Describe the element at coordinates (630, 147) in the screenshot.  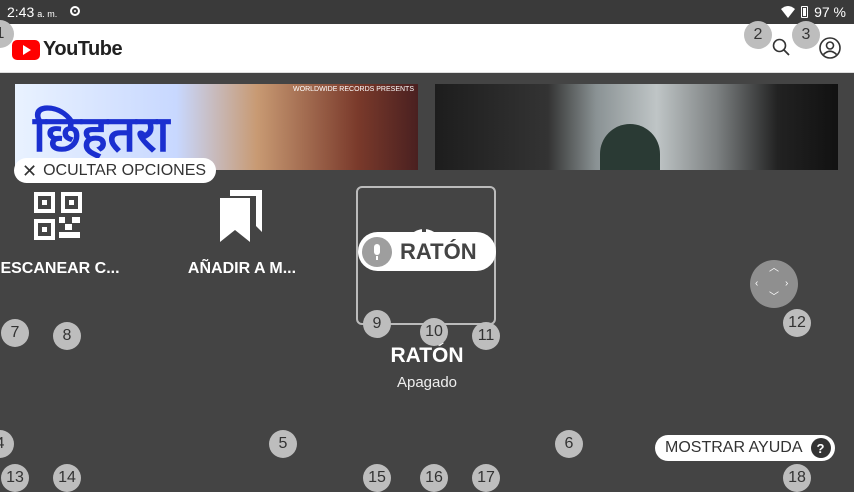
I see `thumbnail-person` at that location.